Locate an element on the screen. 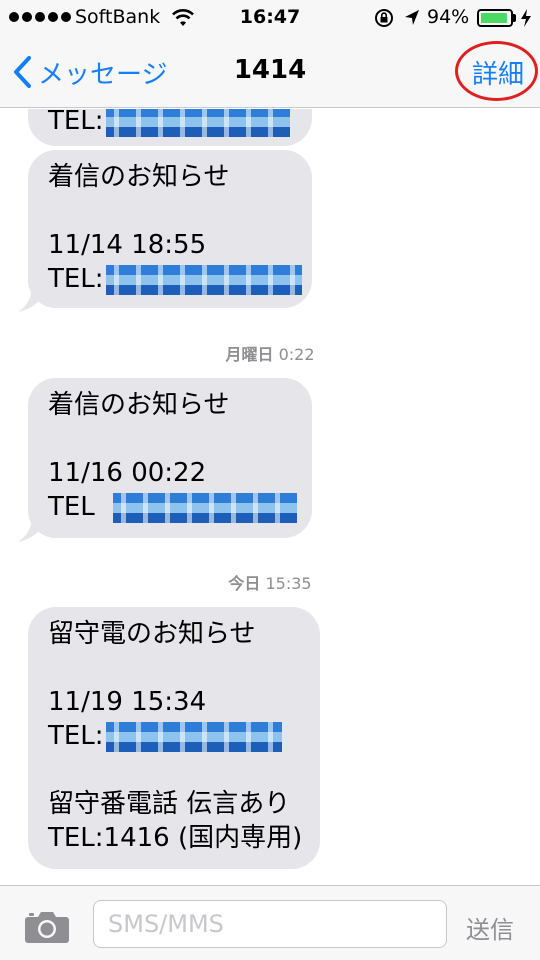  timestamp-time: 15:35 is located at coordinates (288, 583).